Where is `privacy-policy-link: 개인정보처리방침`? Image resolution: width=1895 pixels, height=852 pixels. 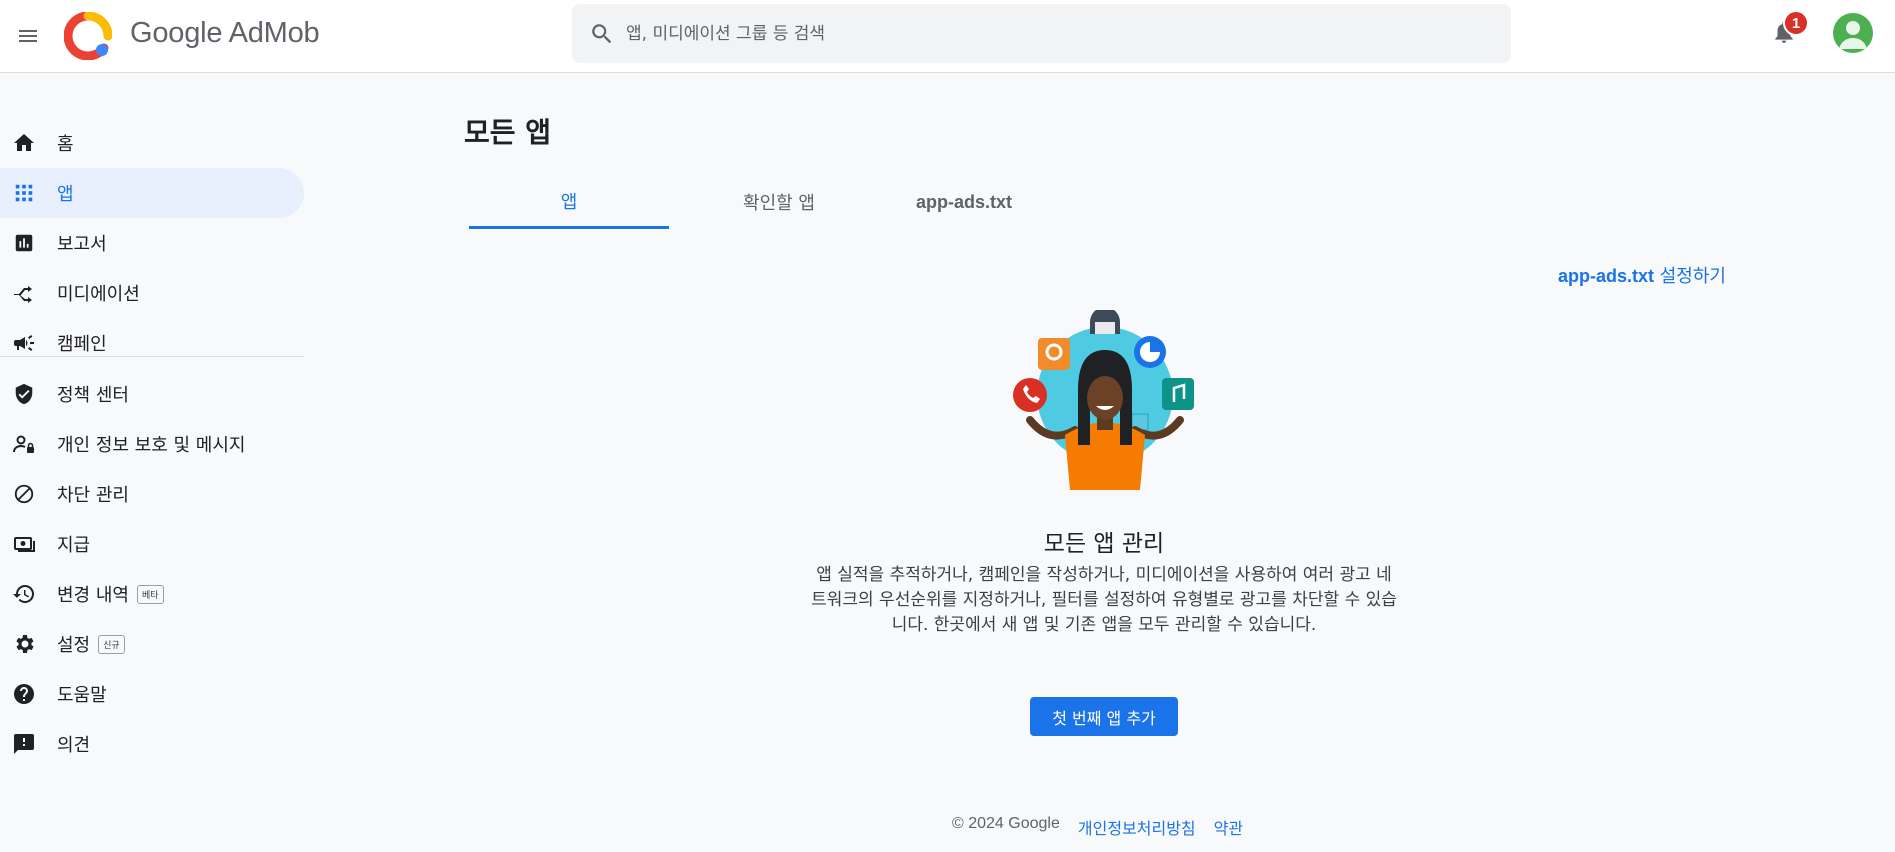
privacy-policy-link: 개인정보처리방침 is located at coordinates (1137, 827).